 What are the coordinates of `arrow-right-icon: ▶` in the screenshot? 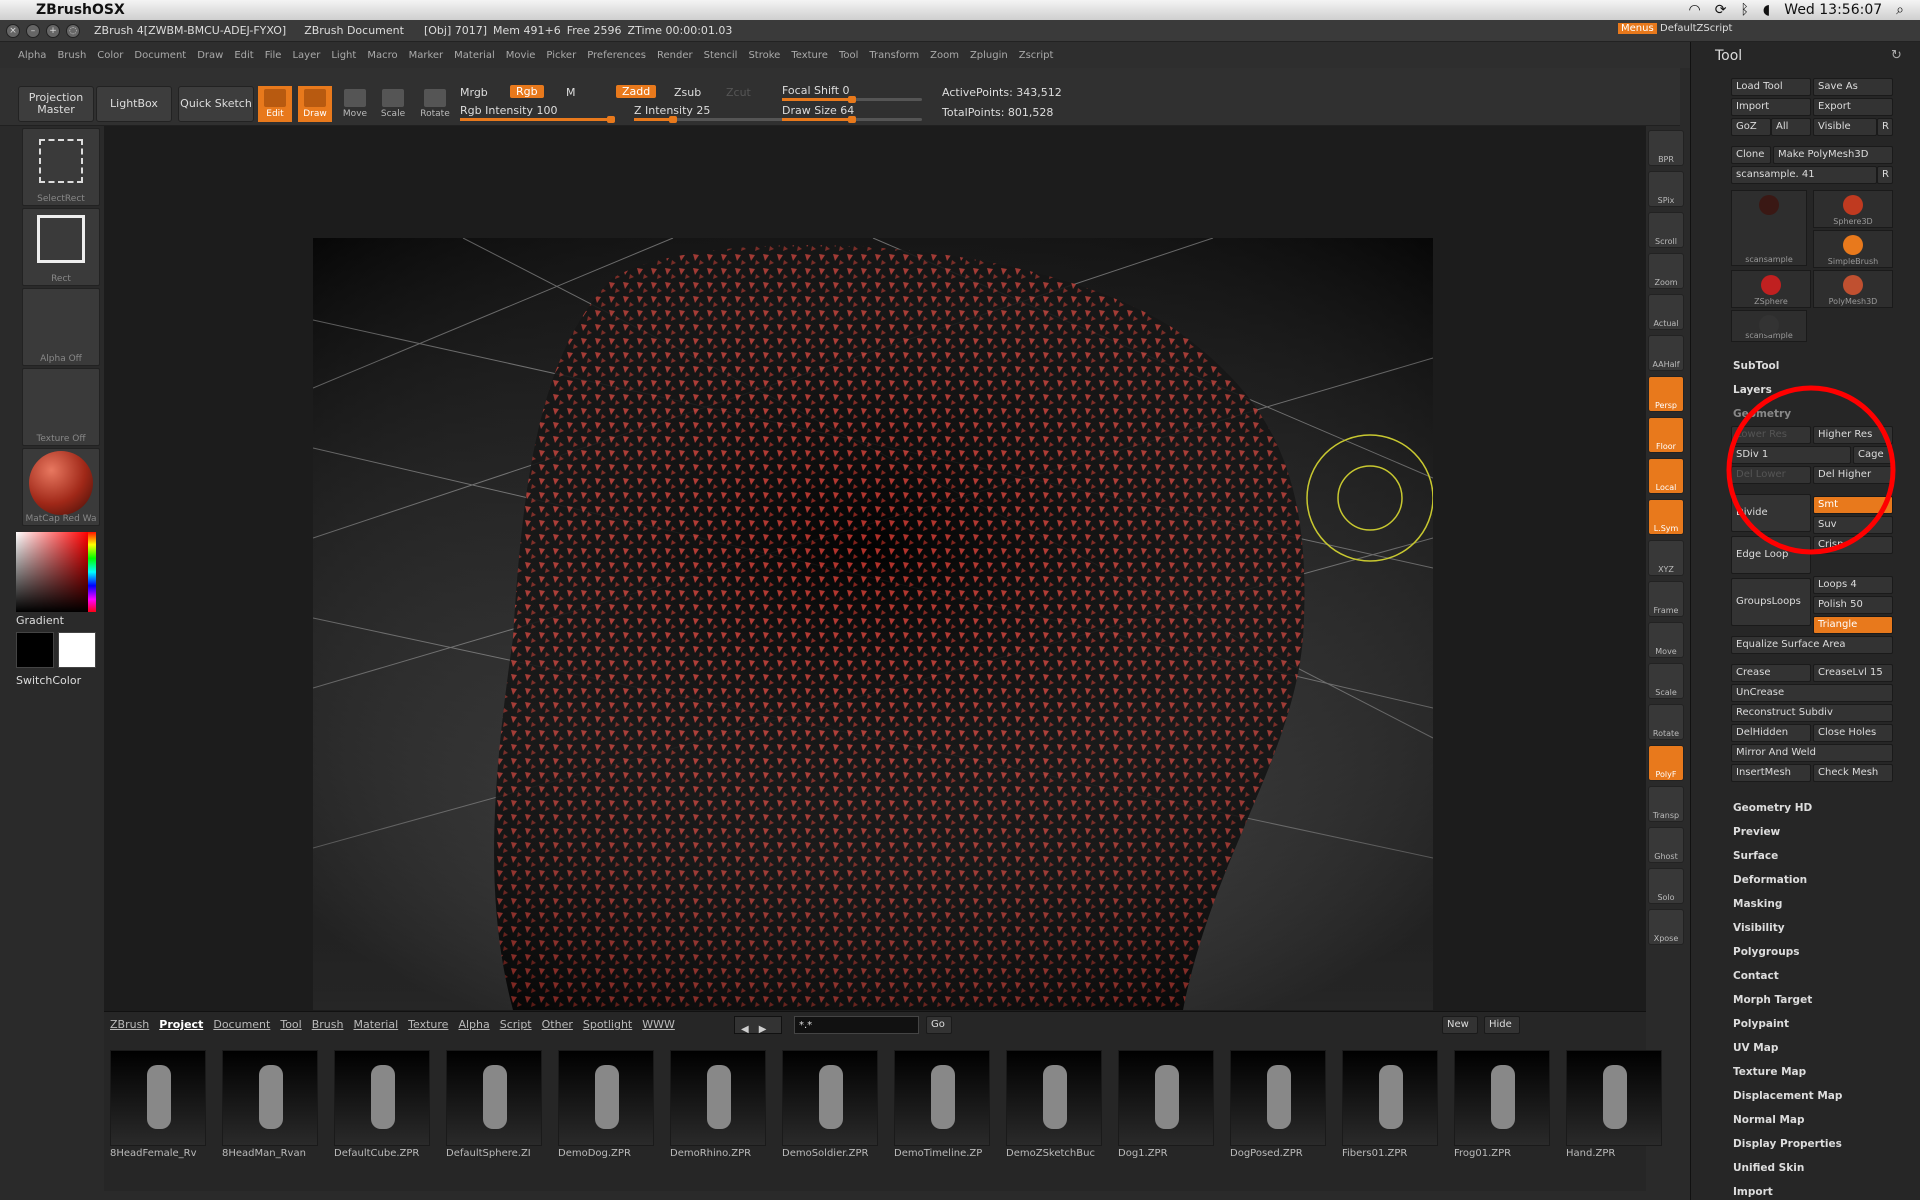 It's located at (763, 1029).